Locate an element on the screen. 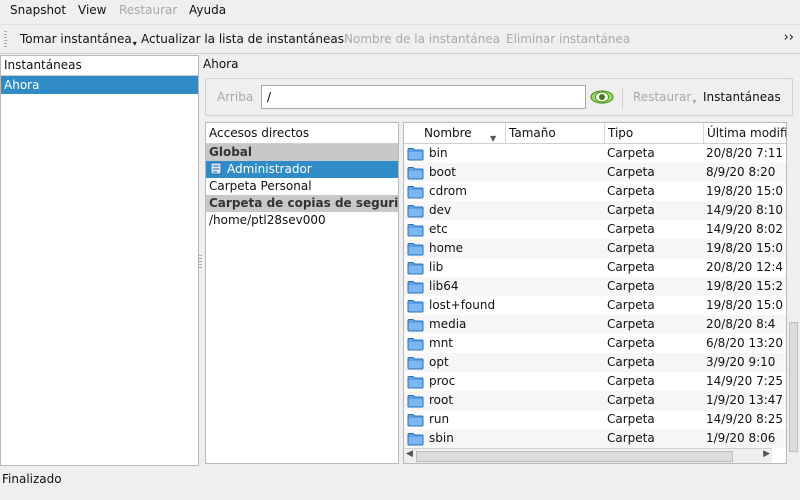  refresh-snapshots-button: Actualizar la lista de instantáneas is located at coordinates (242, 39).